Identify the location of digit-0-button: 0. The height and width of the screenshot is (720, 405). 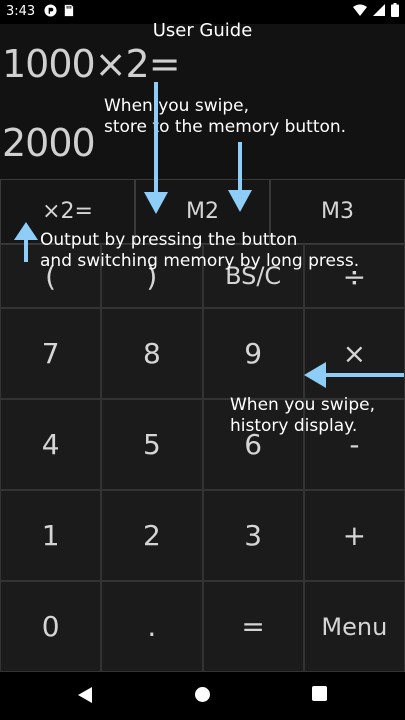
(51, 626).